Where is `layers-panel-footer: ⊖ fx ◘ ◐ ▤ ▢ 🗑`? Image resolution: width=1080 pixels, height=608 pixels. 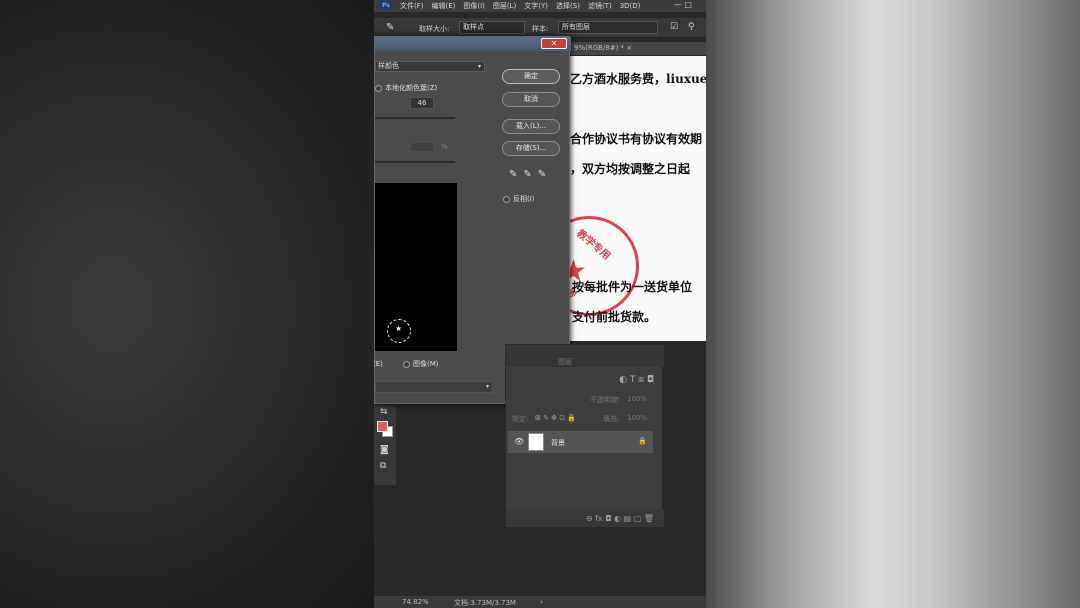
layers-panel-footer: ⊖ fx ◘ ◐ ▤ ▢ 🗑 is located at coordinates (585, 518).